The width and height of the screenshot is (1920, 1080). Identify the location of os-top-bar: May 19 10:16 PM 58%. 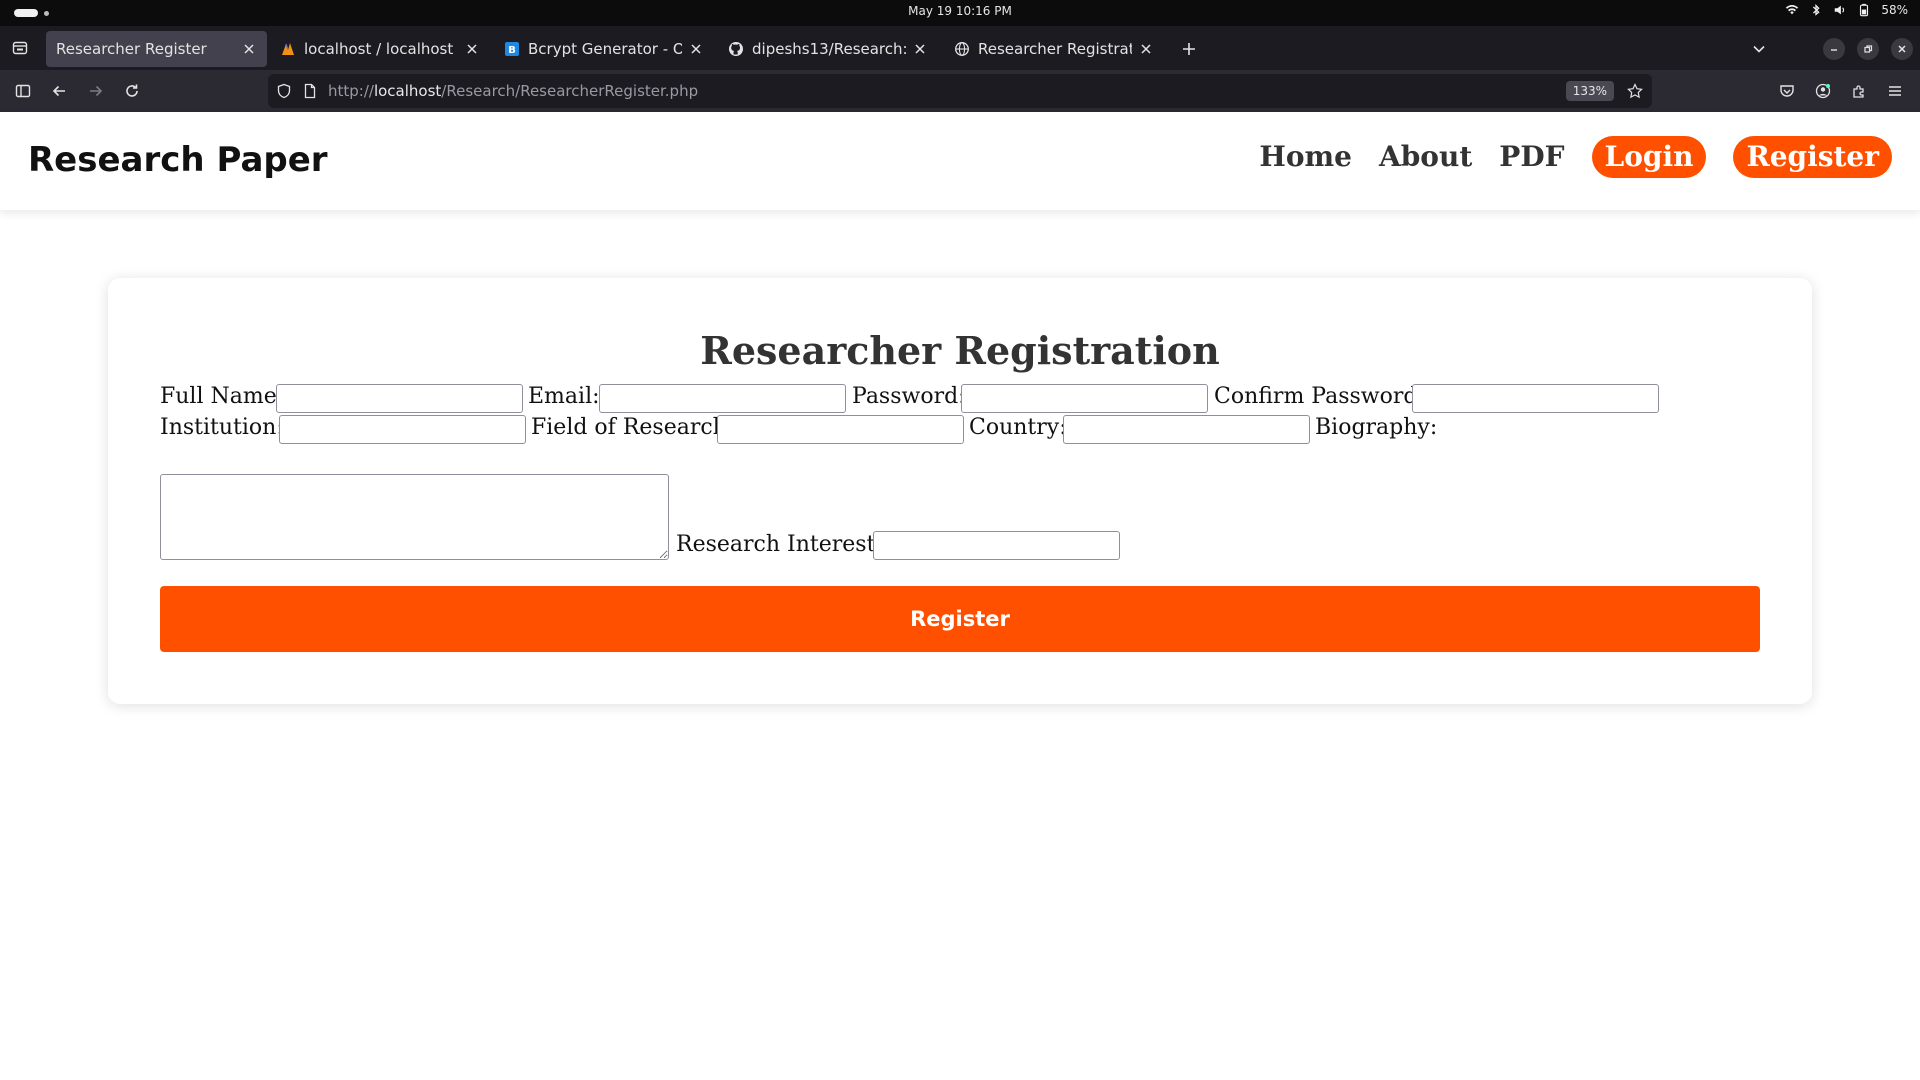
(960, 13).